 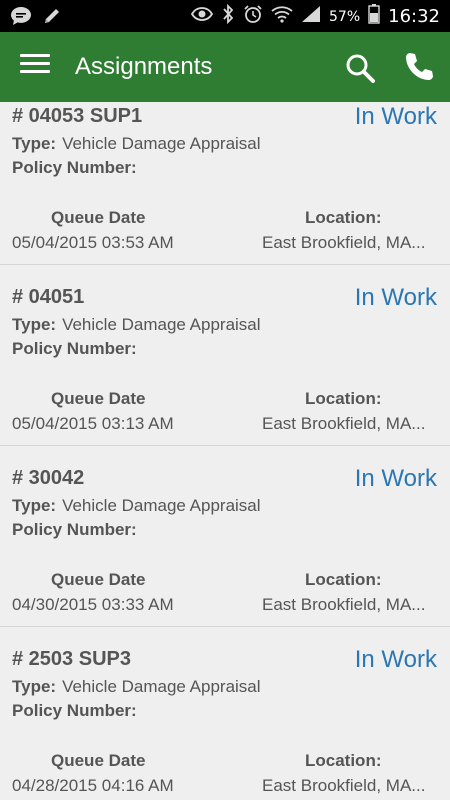 I want to click on queue-date-value: 05/04/2015 03:13 AM, so click(x=93, y=423).